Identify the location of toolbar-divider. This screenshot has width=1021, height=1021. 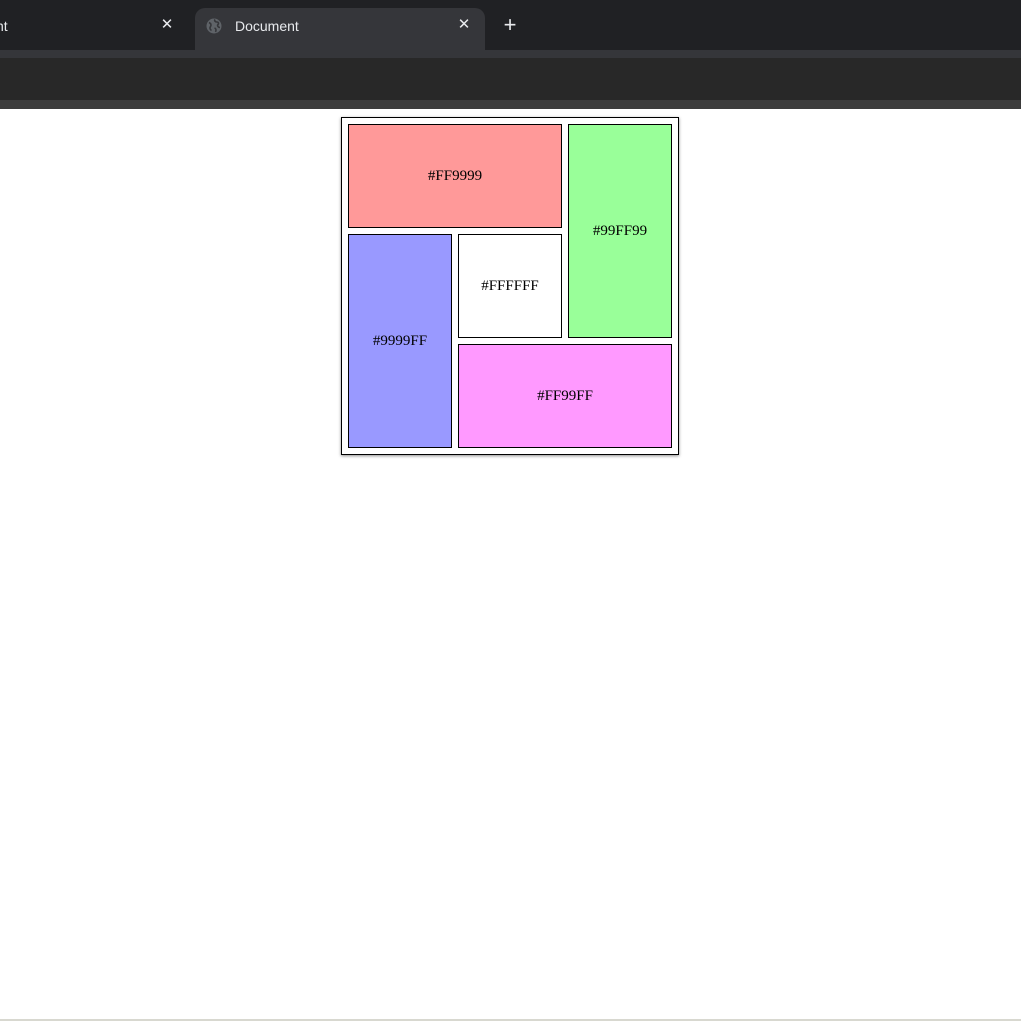
(510, 104).